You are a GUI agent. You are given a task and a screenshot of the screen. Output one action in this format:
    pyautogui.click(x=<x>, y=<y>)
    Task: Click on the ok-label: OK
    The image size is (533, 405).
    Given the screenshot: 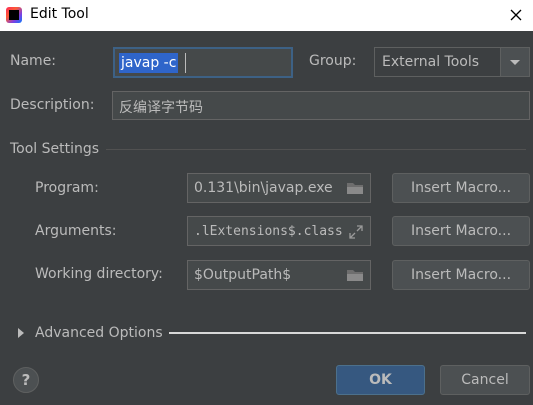 What is the action you would take?
    pyautogui.click(x=380, y=380)
    